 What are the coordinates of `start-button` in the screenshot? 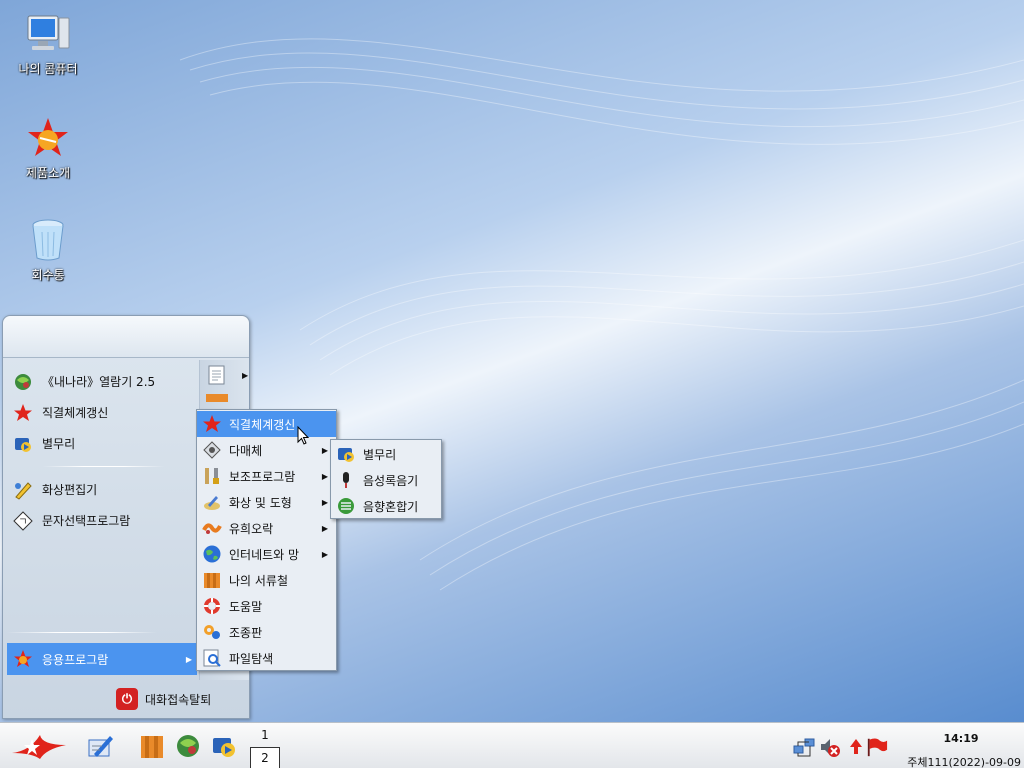 It's located at (39, 746).